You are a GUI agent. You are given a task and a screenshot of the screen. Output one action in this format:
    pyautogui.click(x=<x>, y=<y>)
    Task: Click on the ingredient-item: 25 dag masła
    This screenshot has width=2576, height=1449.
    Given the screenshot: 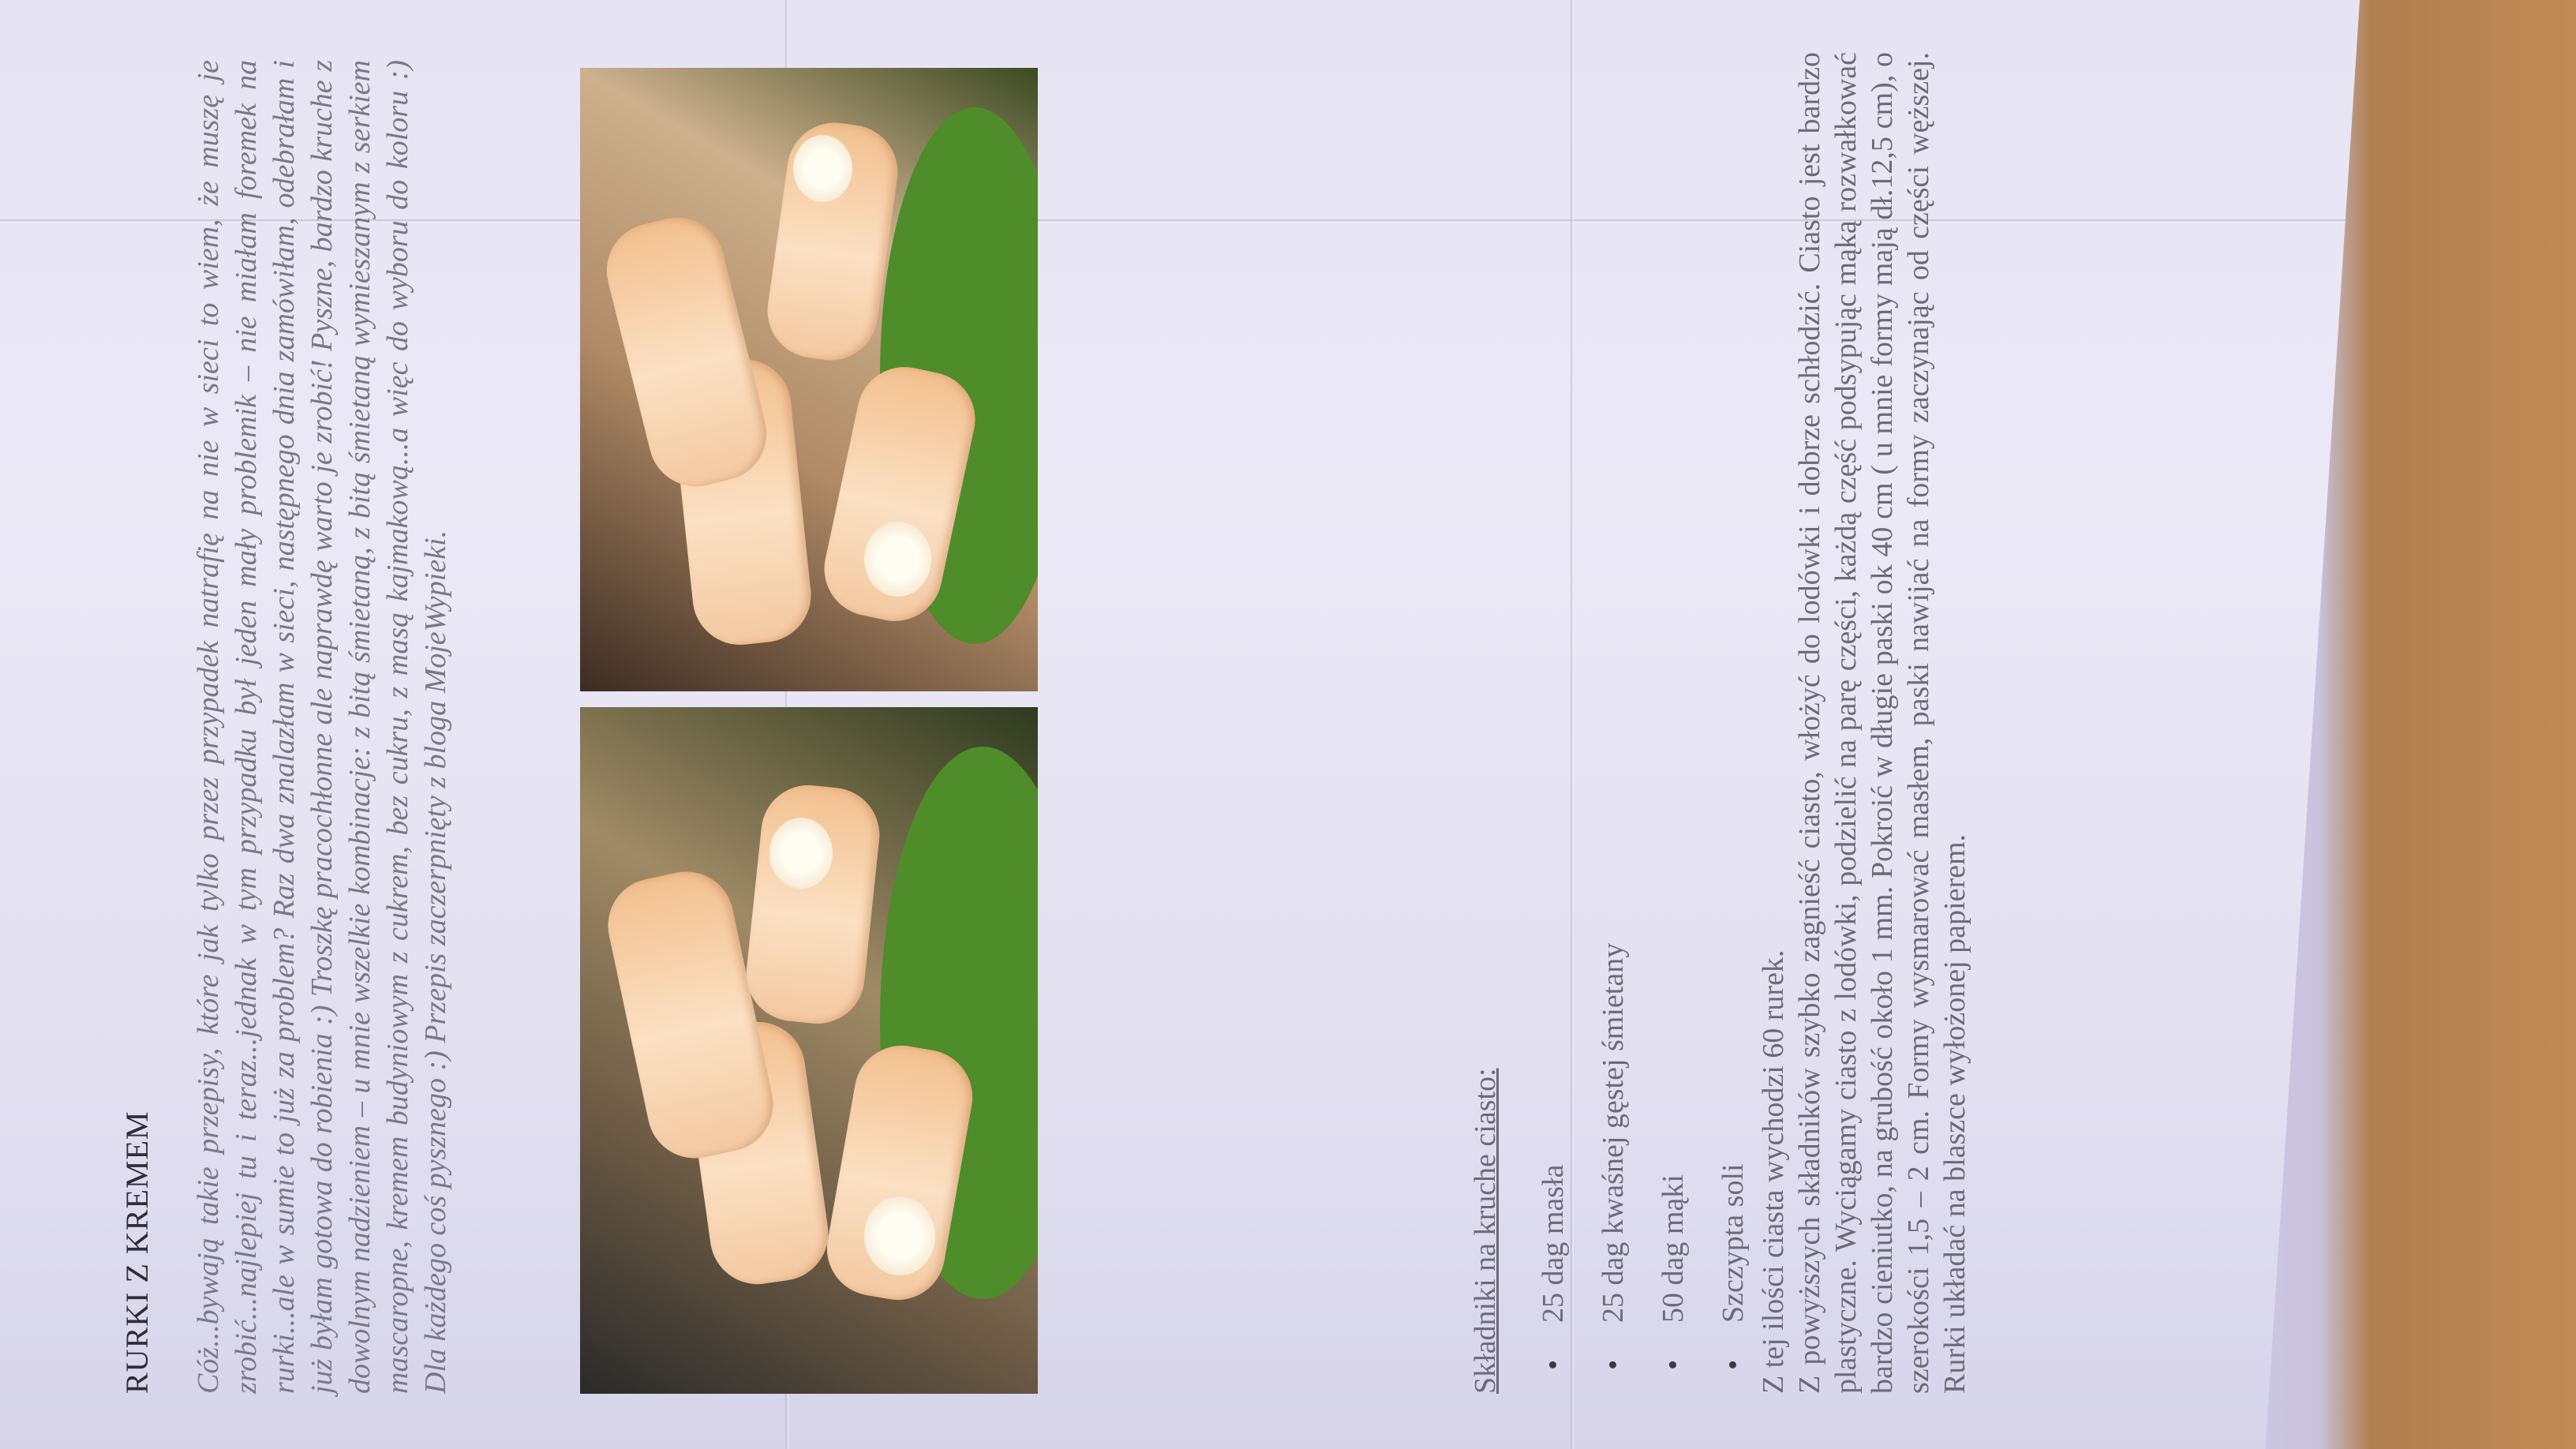 What is the action you would take?
    pyautogui.click(x=1553, y=1156)
    